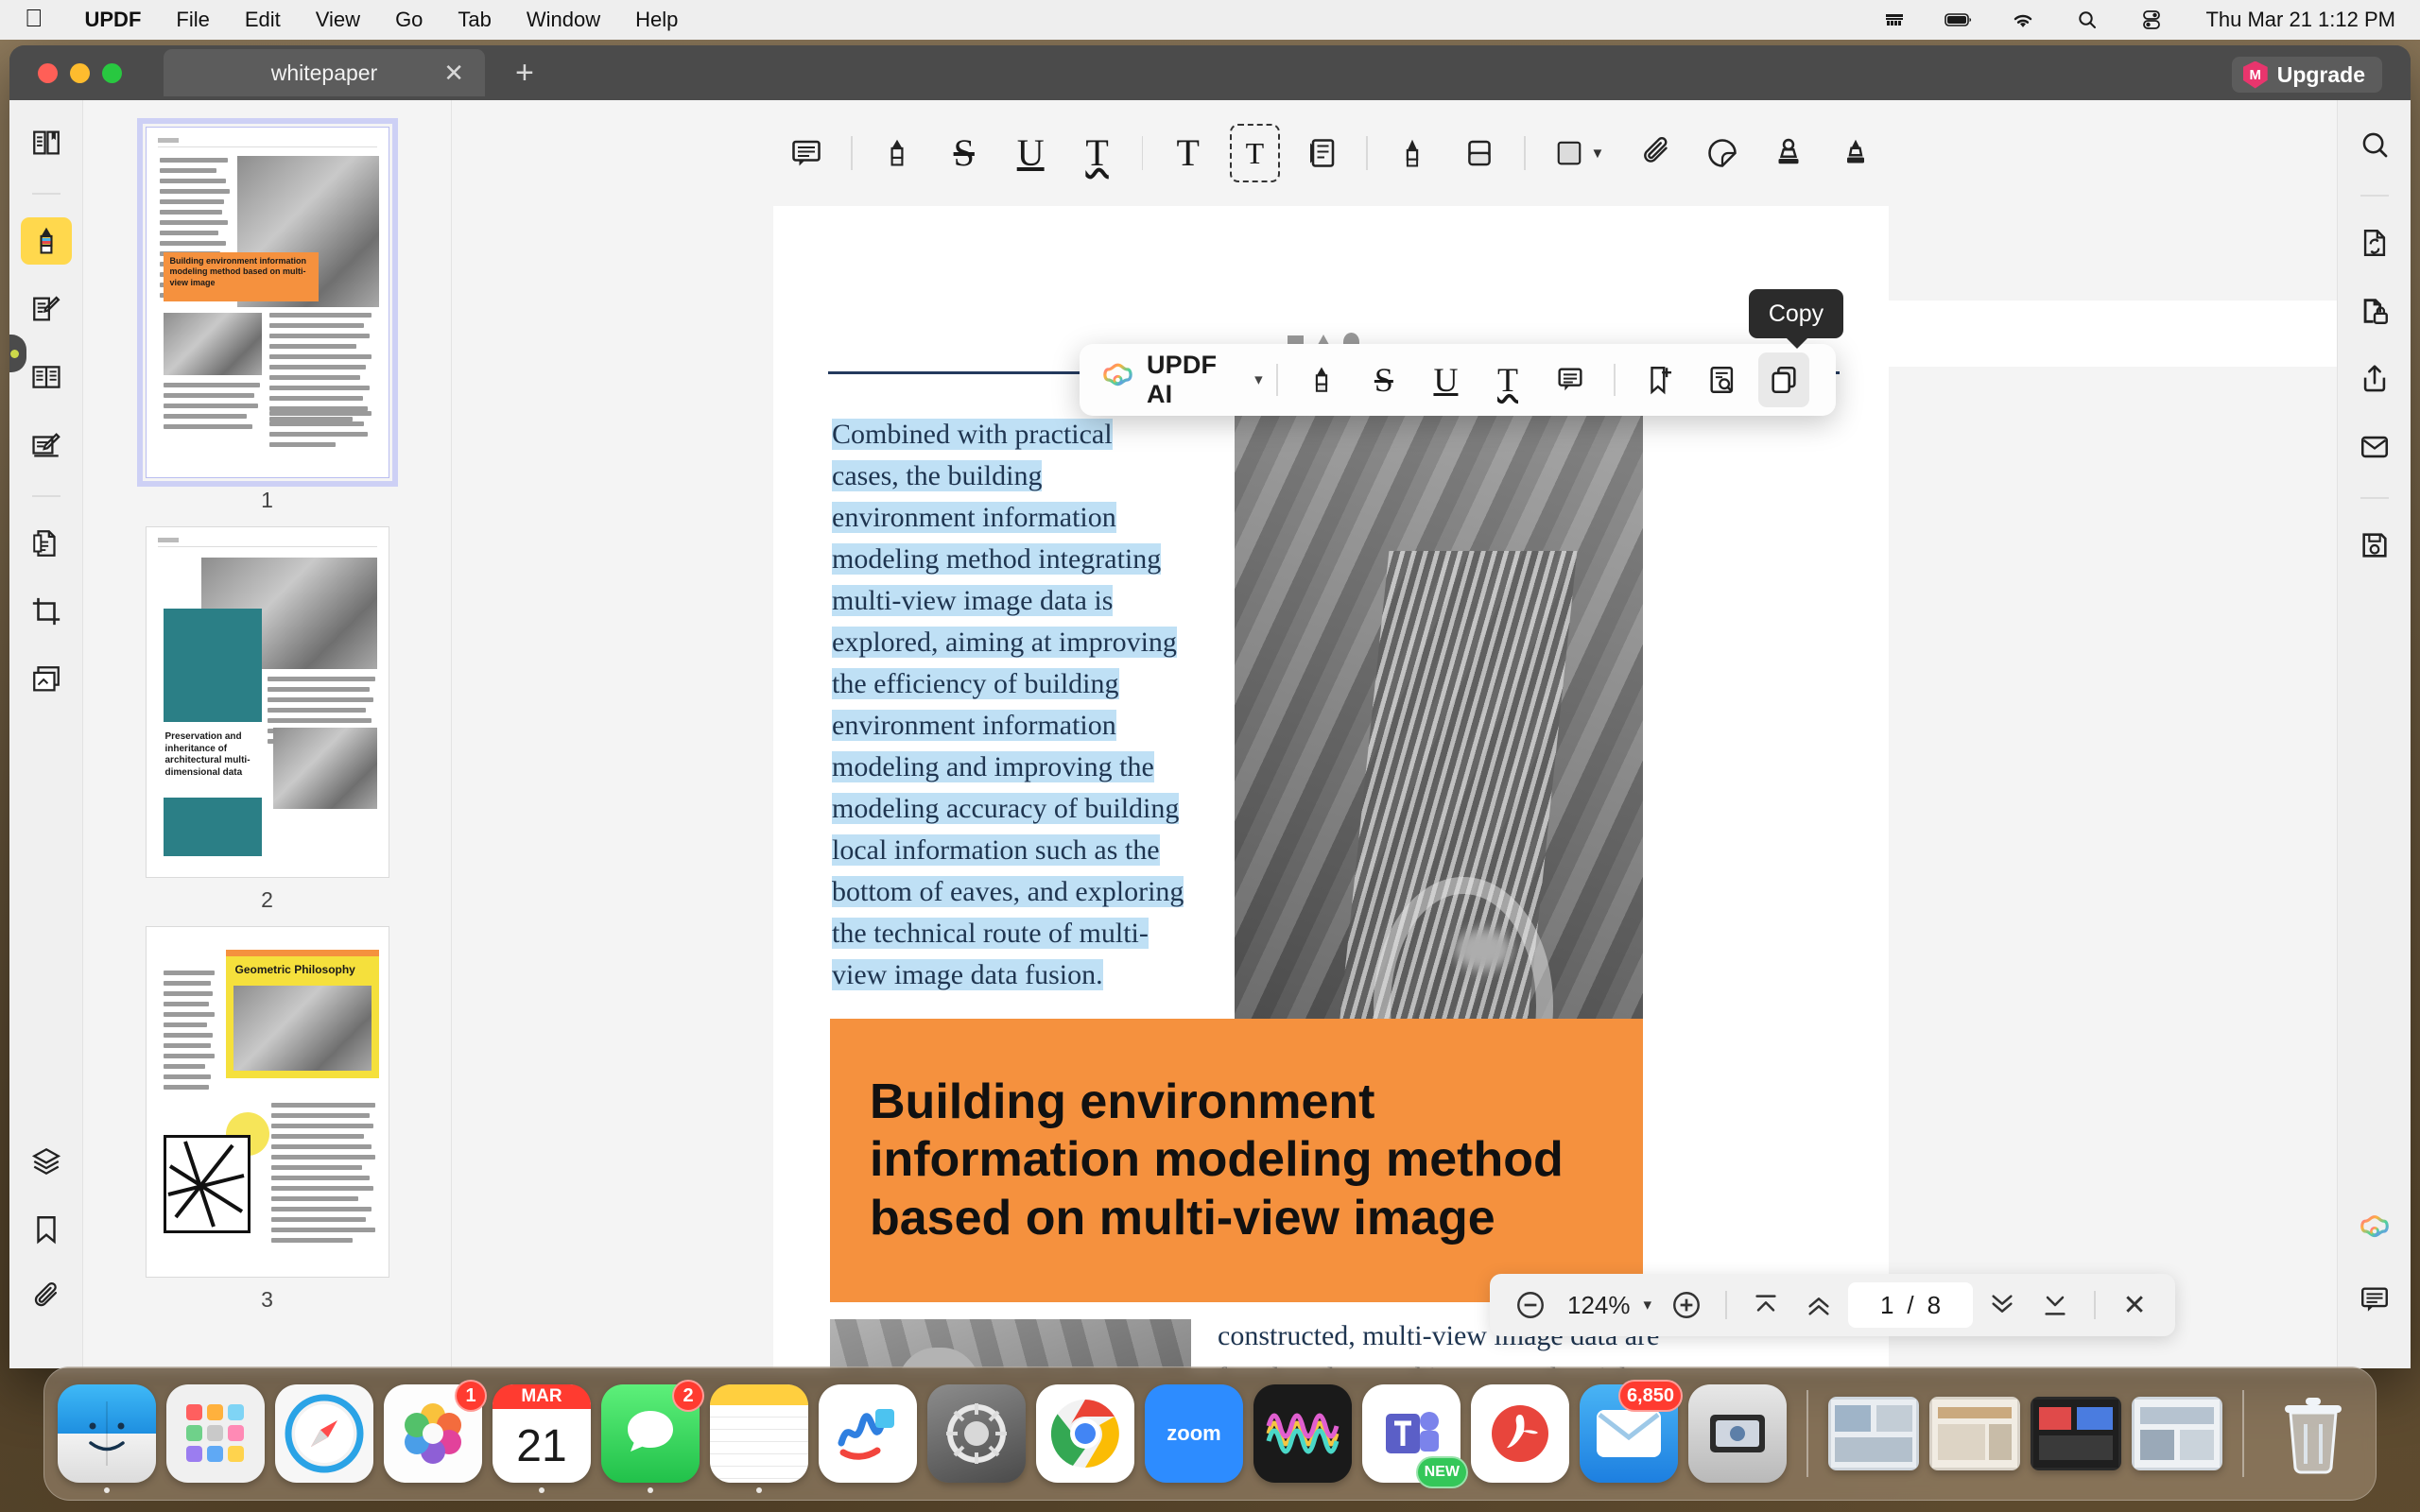 Image resolution: width=2420 pixels, height=1512 pixels. I want to click on tab-whitepaper: whitepaper ✕, so click(325, 72).